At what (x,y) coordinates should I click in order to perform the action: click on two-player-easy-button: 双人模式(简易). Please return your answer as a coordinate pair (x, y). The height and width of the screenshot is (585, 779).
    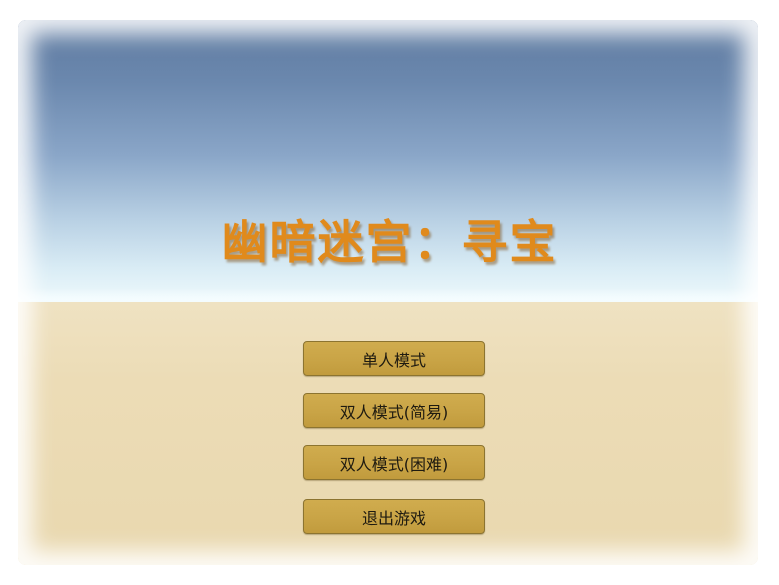
    Looking at the image, I should click on (394, 410).